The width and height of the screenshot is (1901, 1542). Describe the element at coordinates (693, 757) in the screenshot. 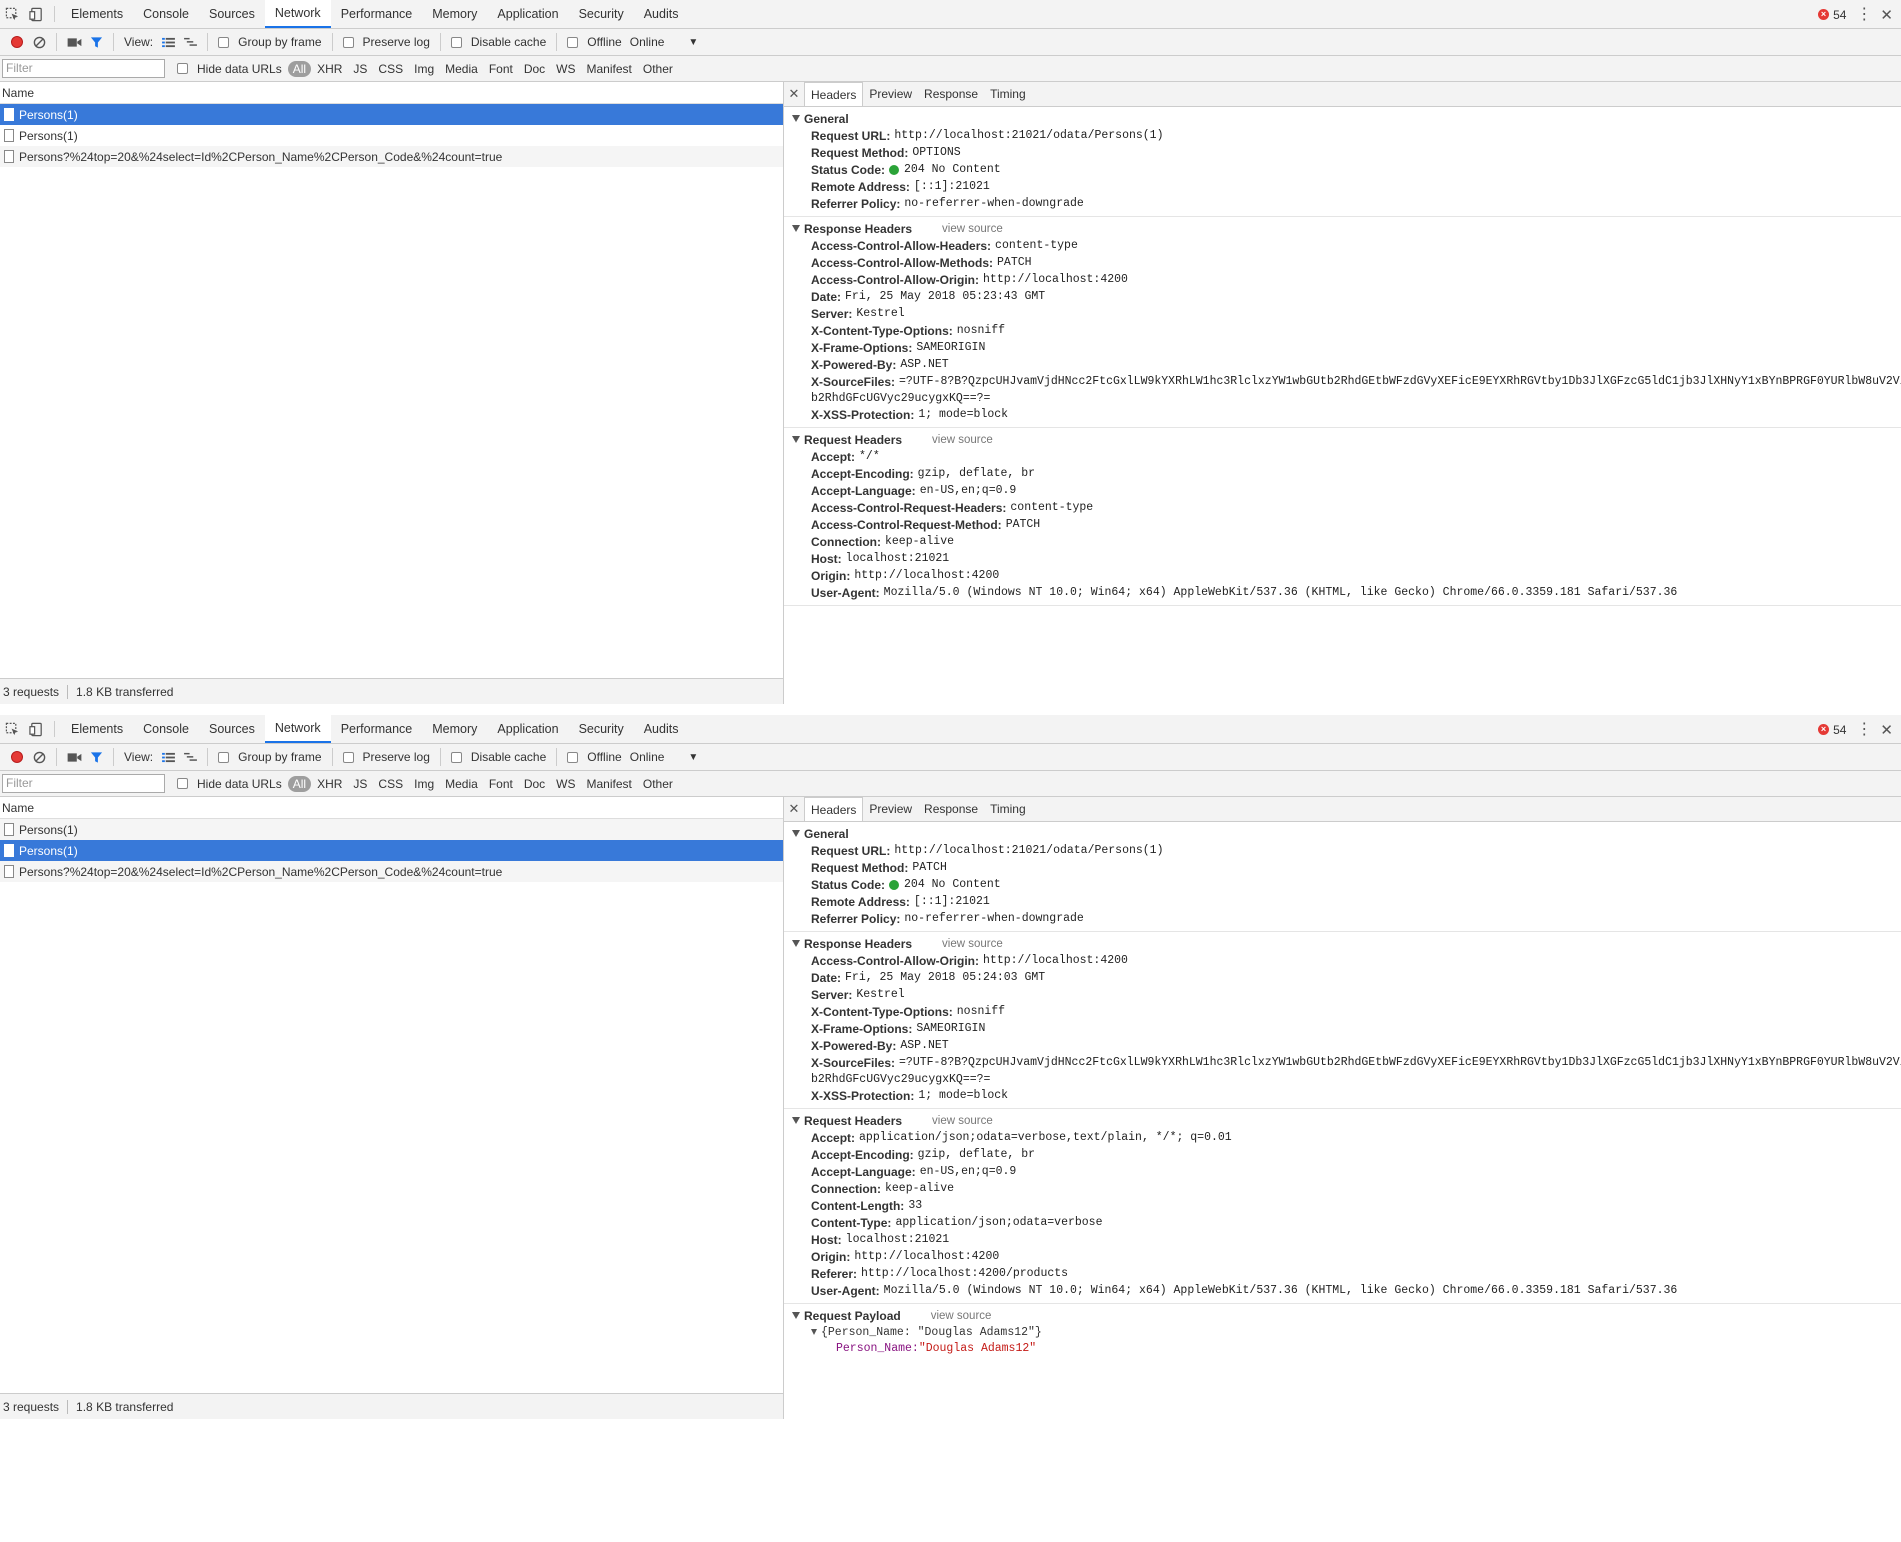

I see `chevron-down-icon: ▼` at that location.